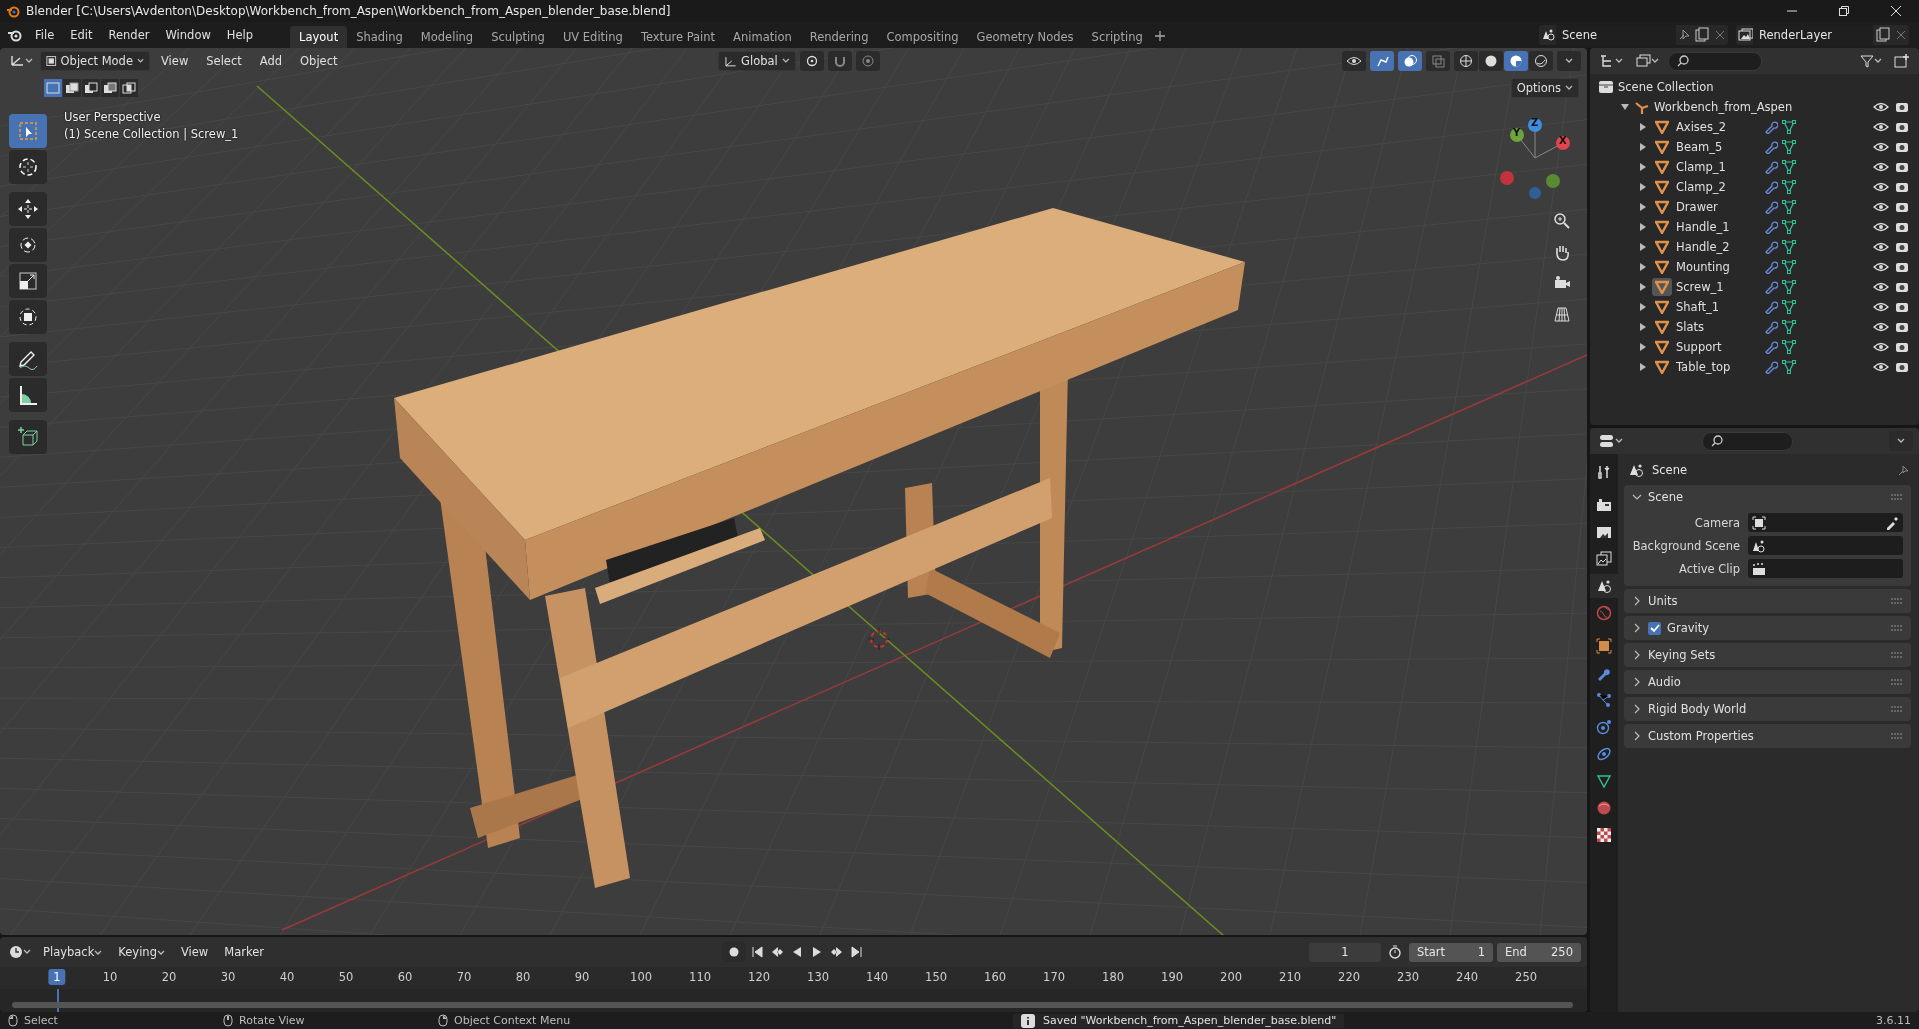 This screenshot has height=1029, width=1919. Describe the element at coordinates (1666, 87) in the screenshot. I see `collection-name: Scene Collection` at that location.